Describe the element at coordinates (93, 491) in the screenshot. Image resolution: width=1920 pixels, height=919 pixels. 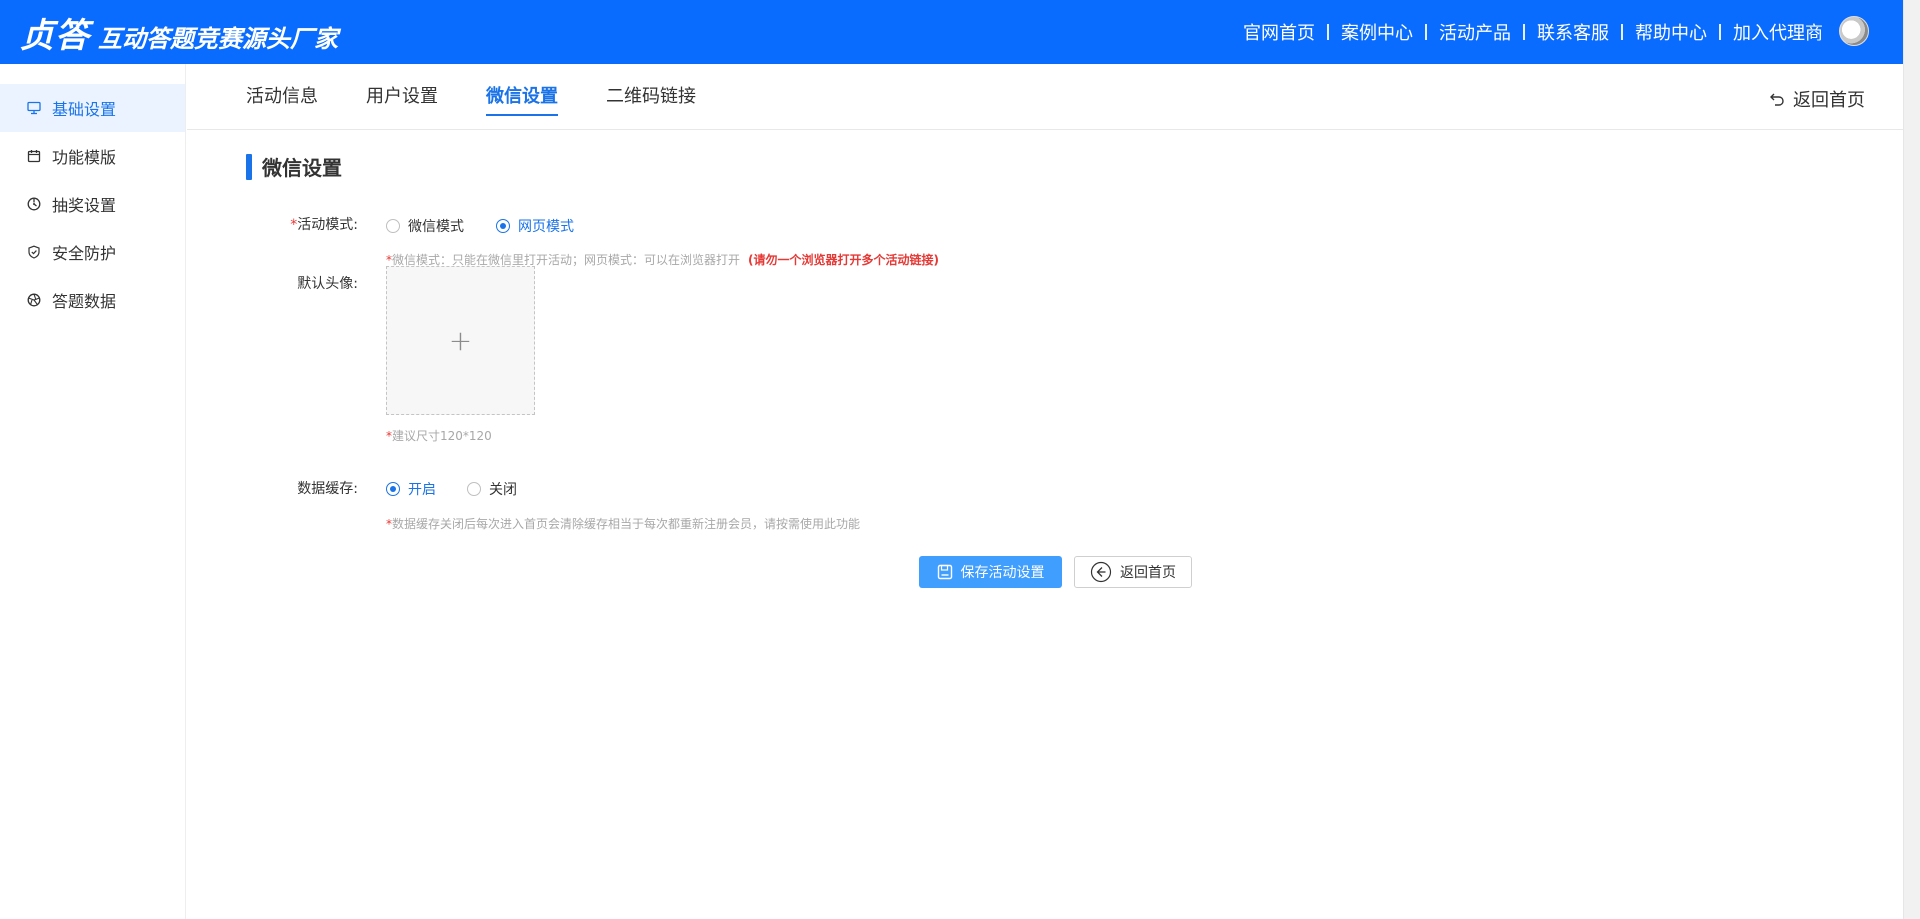
I see `sidebar: 基础设置 功能模版 抽奖设置 安全防护 答题数据` at that location.